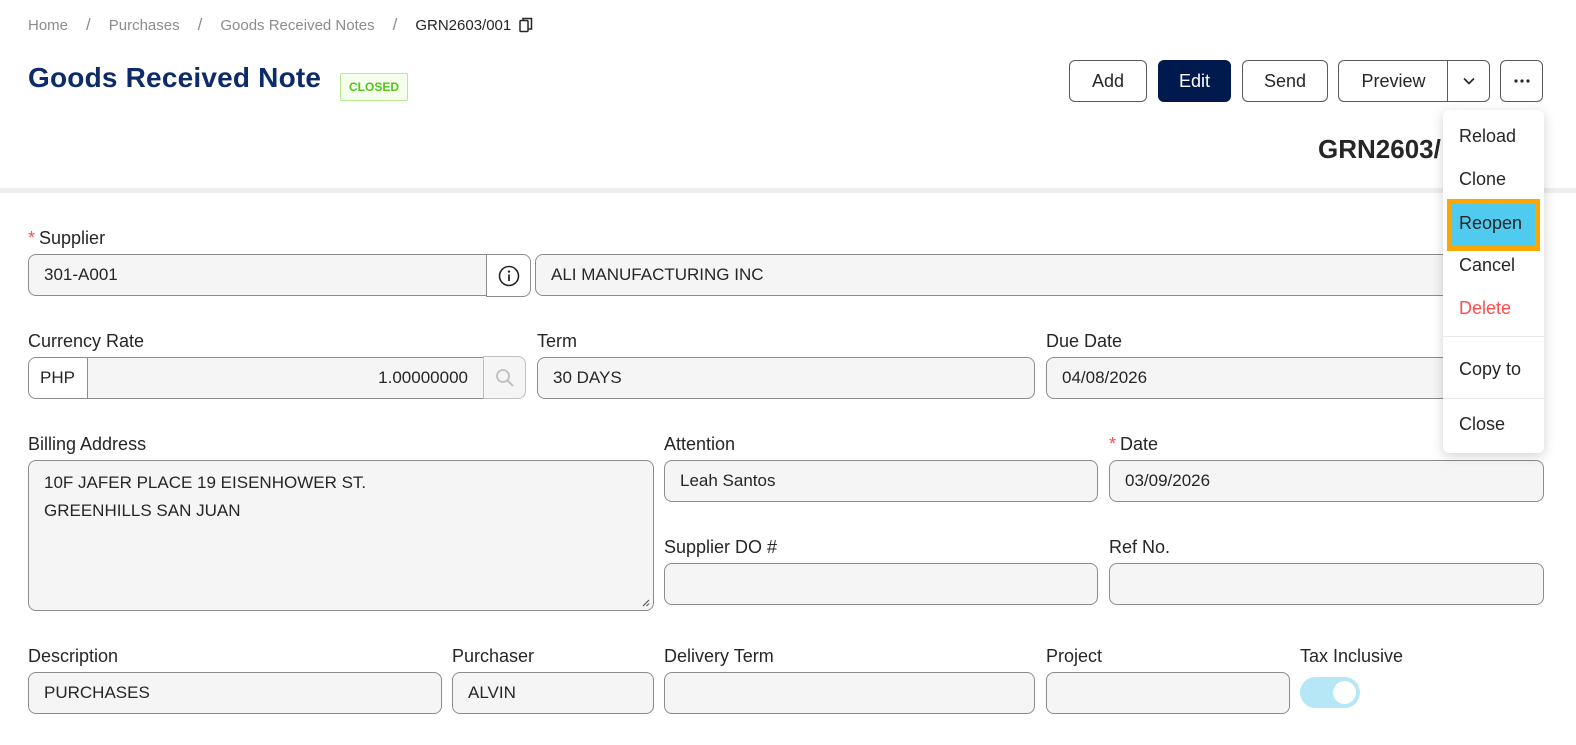 This screenshot has width=1576, height=745. Describe the element at coordinates (463, 25) in the screenshot. I see `breadcrumb-current: GRN2603/001` at that location.